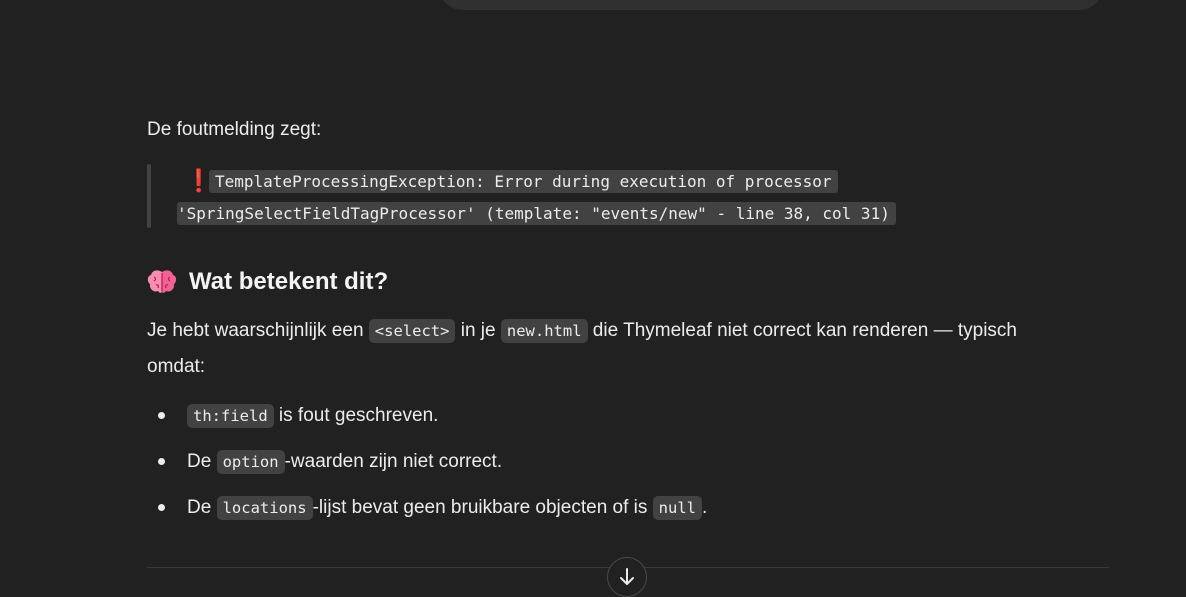  Describe the element at coordinates (199, 181) in the screenshot. I see `exclamation-icon: ❗` at that location.